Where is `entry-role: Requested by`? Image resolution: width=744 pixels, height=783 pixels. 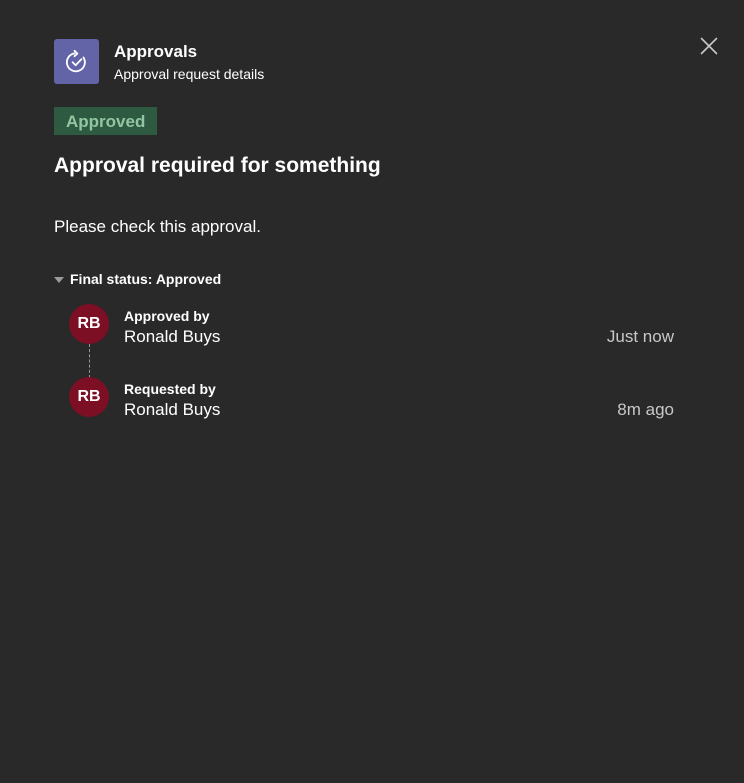
entry-role: Requested by is located at coordinates (170, 389).